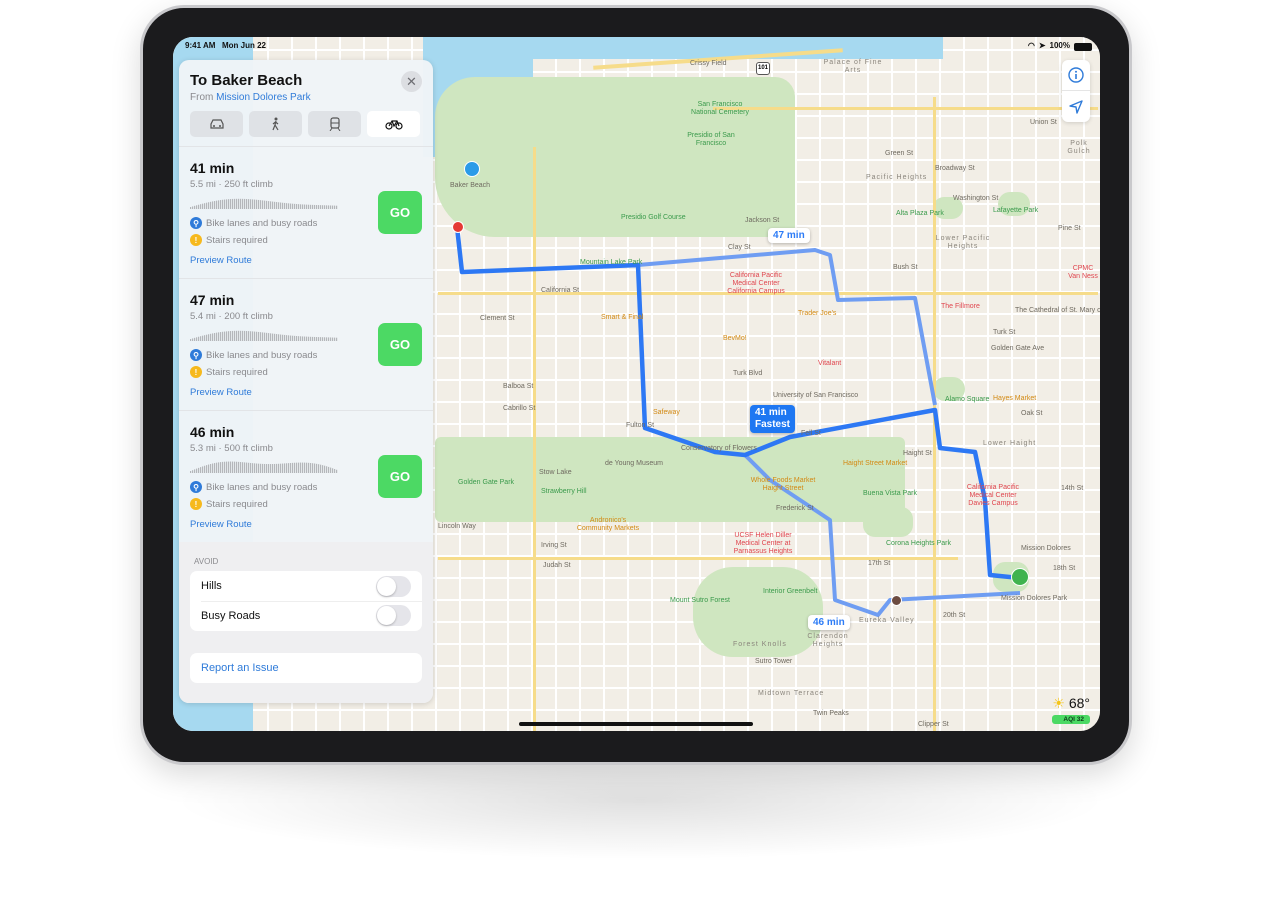 The height and width of the screenshot is (902, 1272). I want to click on map-label: Jackson St, so click(762, 221).